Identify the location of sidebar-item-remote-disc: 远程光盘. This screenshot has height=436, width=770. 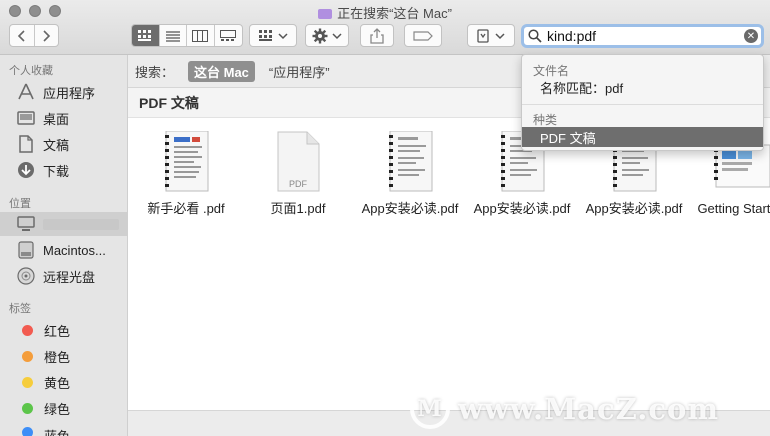
(63, 276).